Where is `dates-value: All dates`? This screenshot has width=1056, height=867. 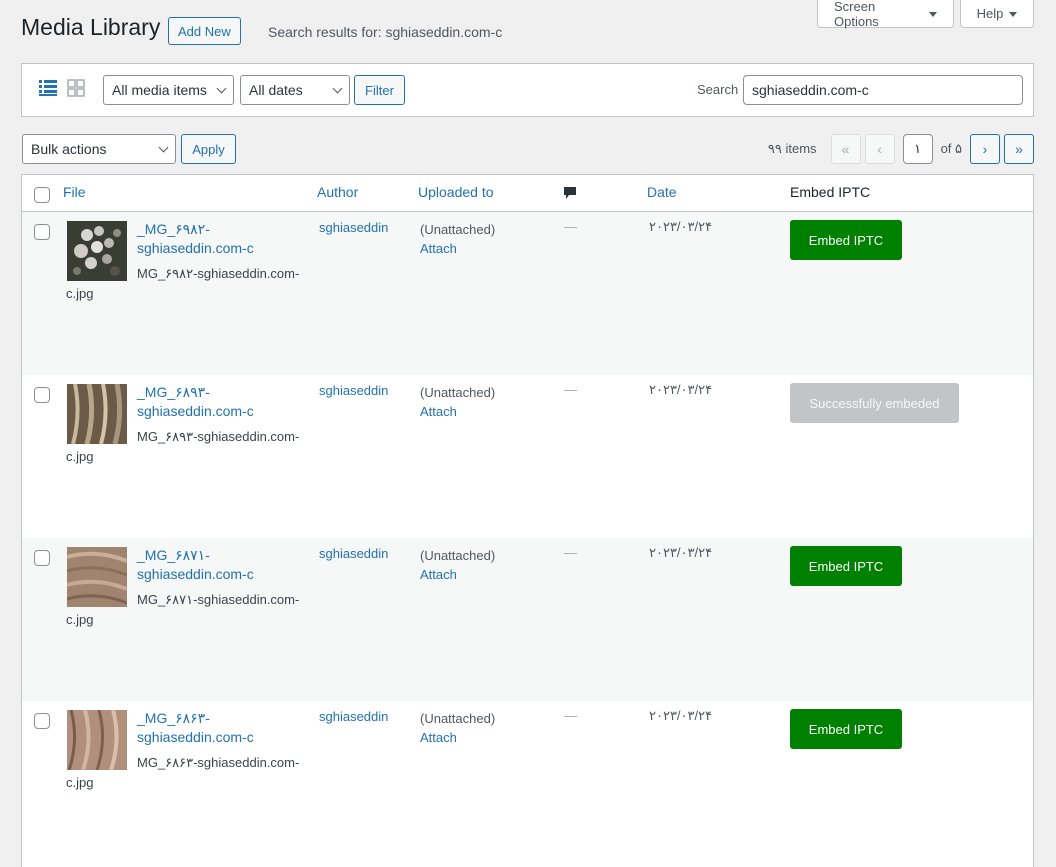
dates-value: All dates is located at coordinates (276, 90).